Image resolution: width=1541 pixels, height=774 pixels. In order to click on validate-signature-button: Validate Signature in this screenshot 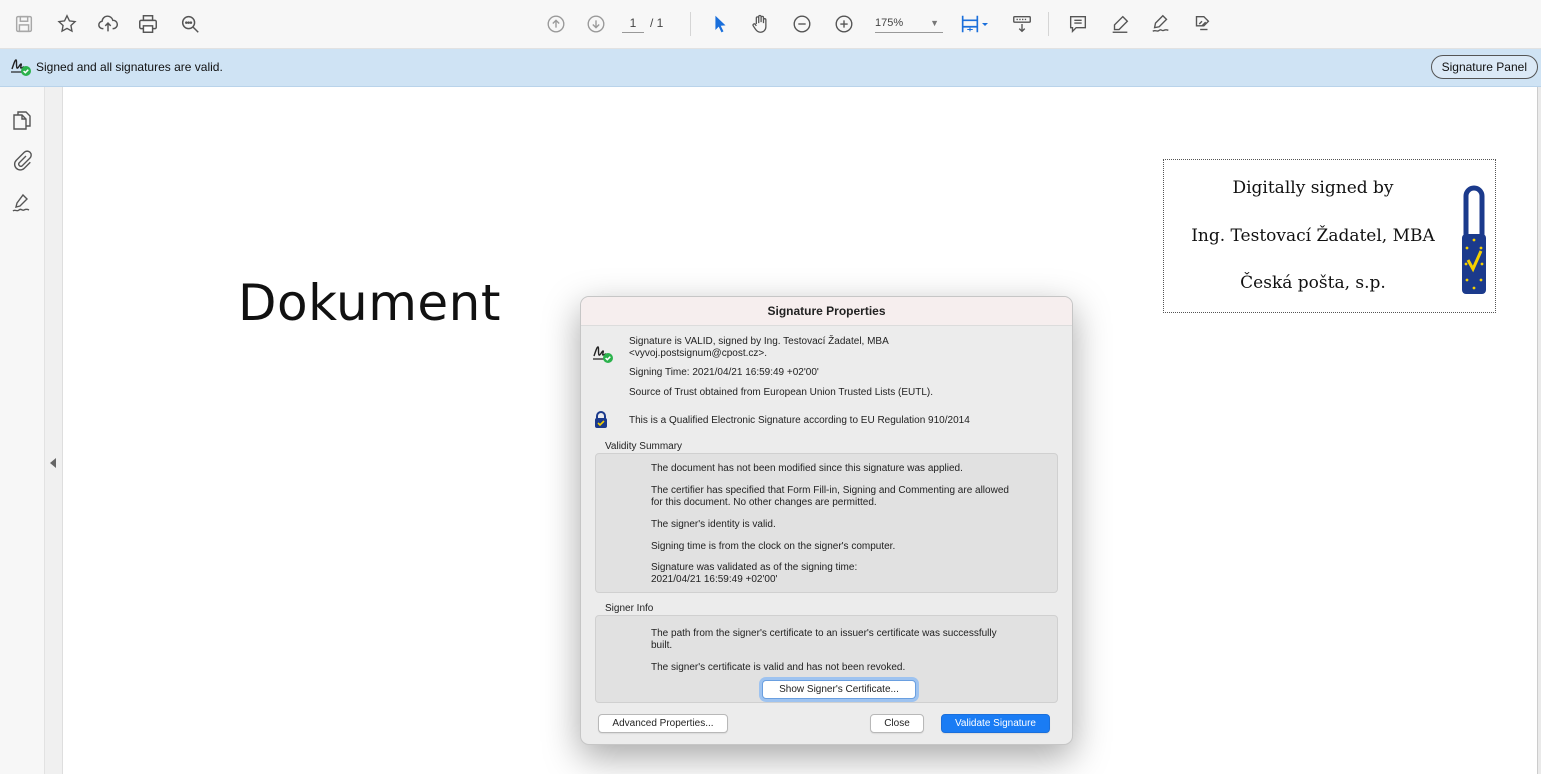, I will do `click(995, 723)`.